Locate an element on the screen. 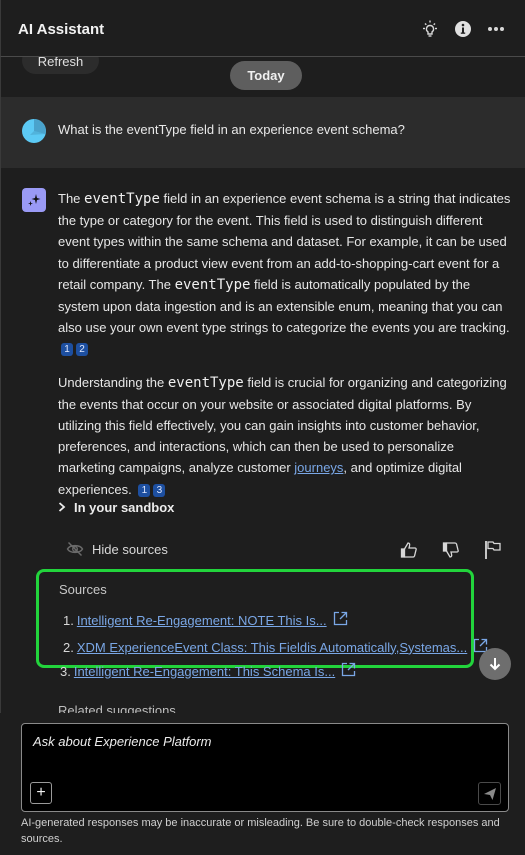 The width and height of the screenshot is (525, 855). journeys-link: journeys is located at coordinates (318, 467).